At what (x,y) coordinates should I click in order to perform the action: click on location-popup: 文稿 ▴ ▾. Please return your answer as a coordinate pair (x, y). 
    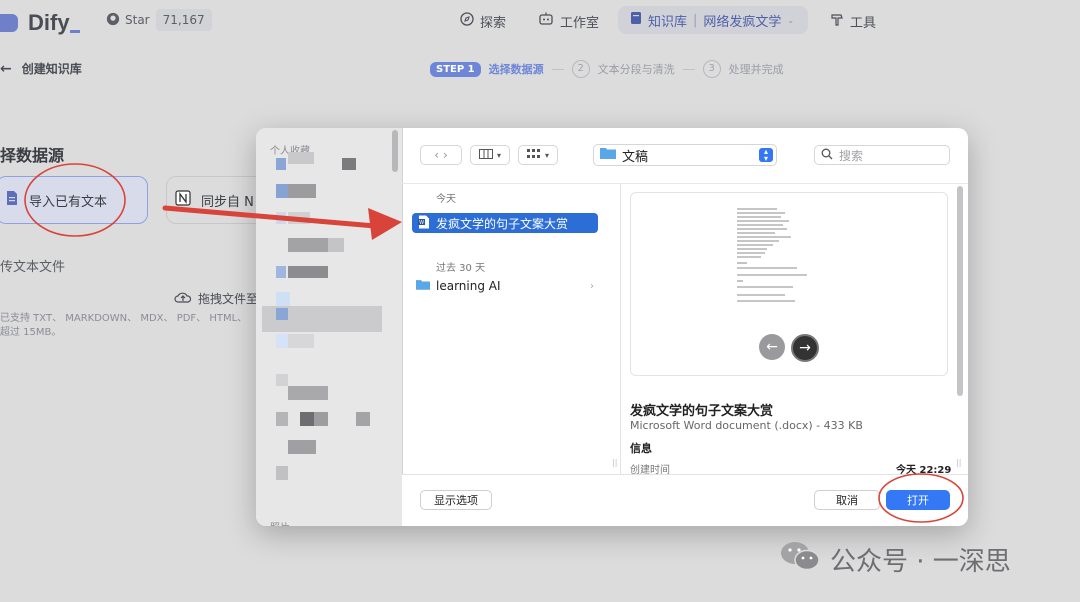
    Looking at the image, I should click on (685, 155).